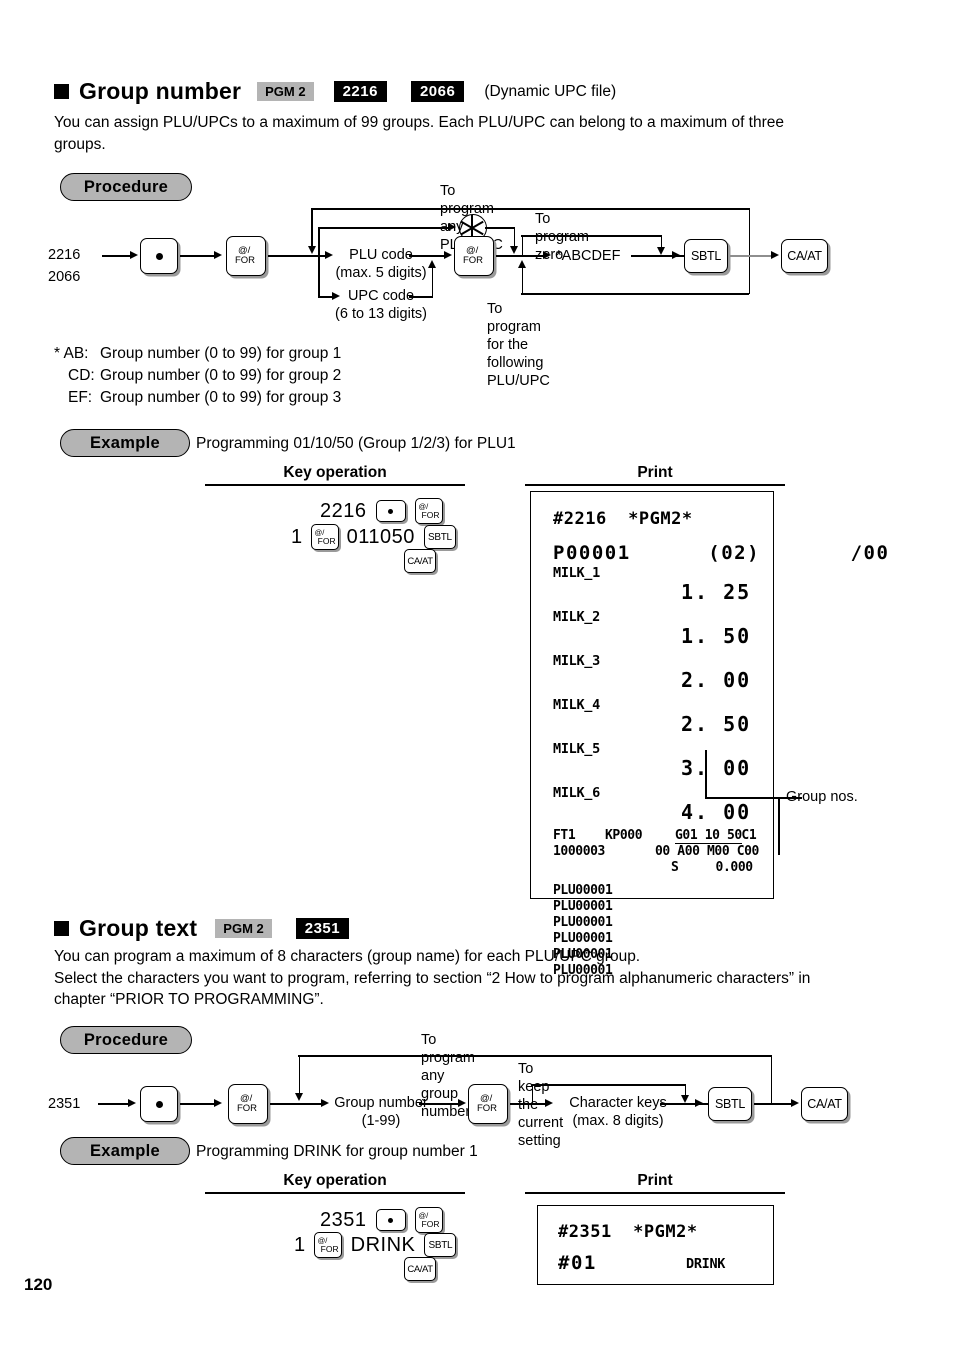  Describe the element at coordinates (707, 851) in the screenshot. I see `receipt1-code-right: 00 A00 M00 C00` at that location.